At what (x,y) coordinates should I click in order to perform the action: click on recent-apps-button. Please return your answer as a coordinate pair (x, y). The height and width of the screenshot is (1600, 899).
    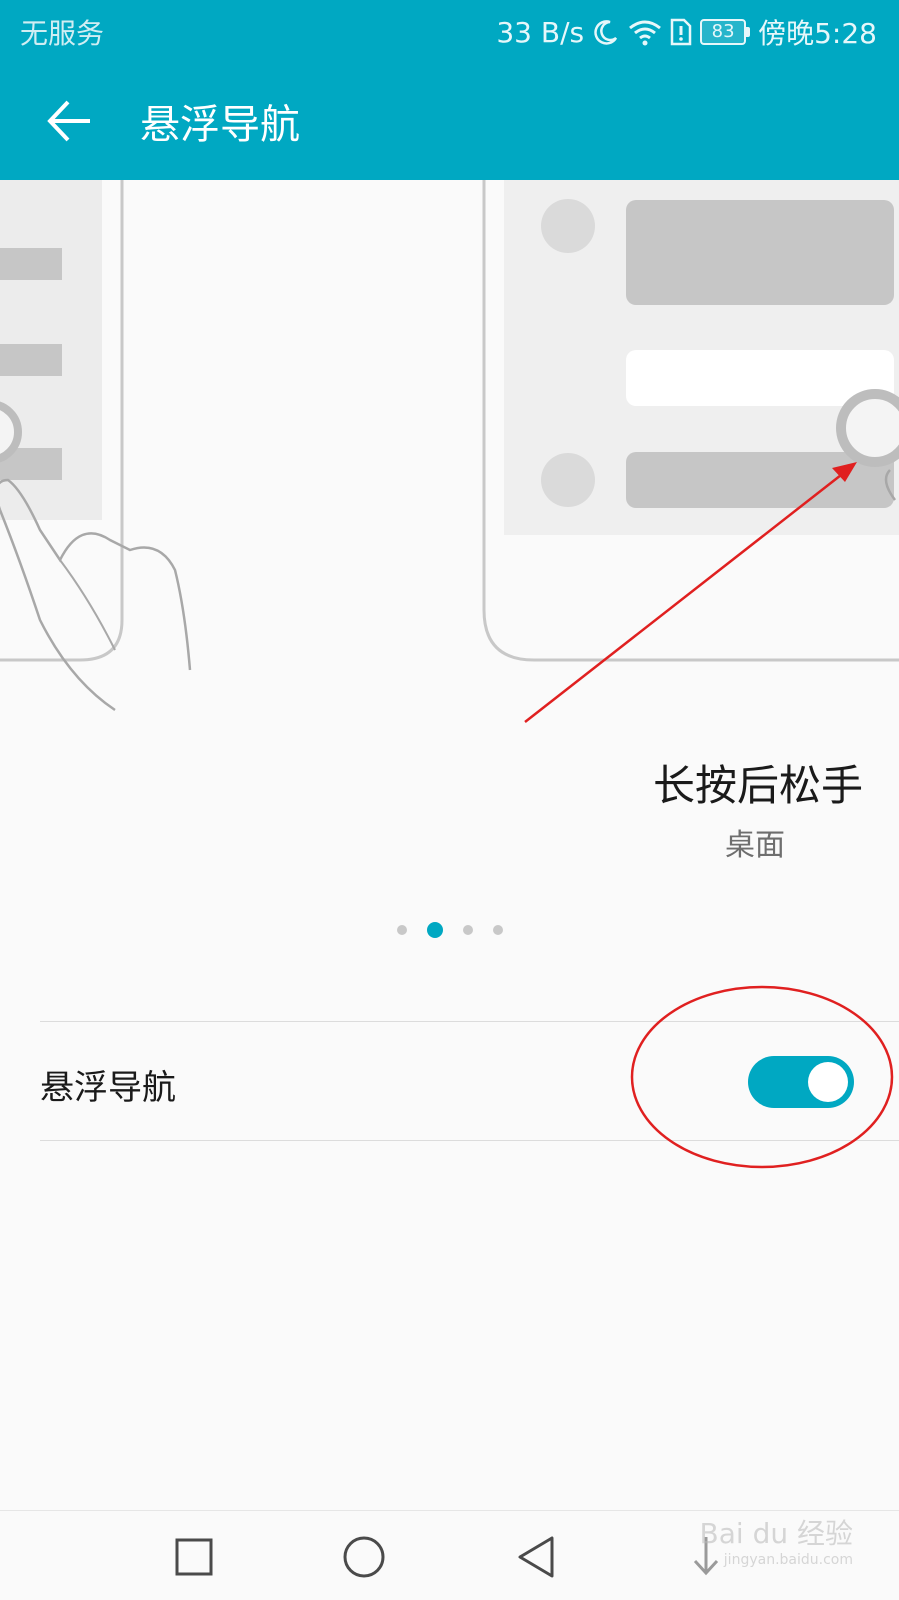
    Looking at the image, I should click on (194, 1557).